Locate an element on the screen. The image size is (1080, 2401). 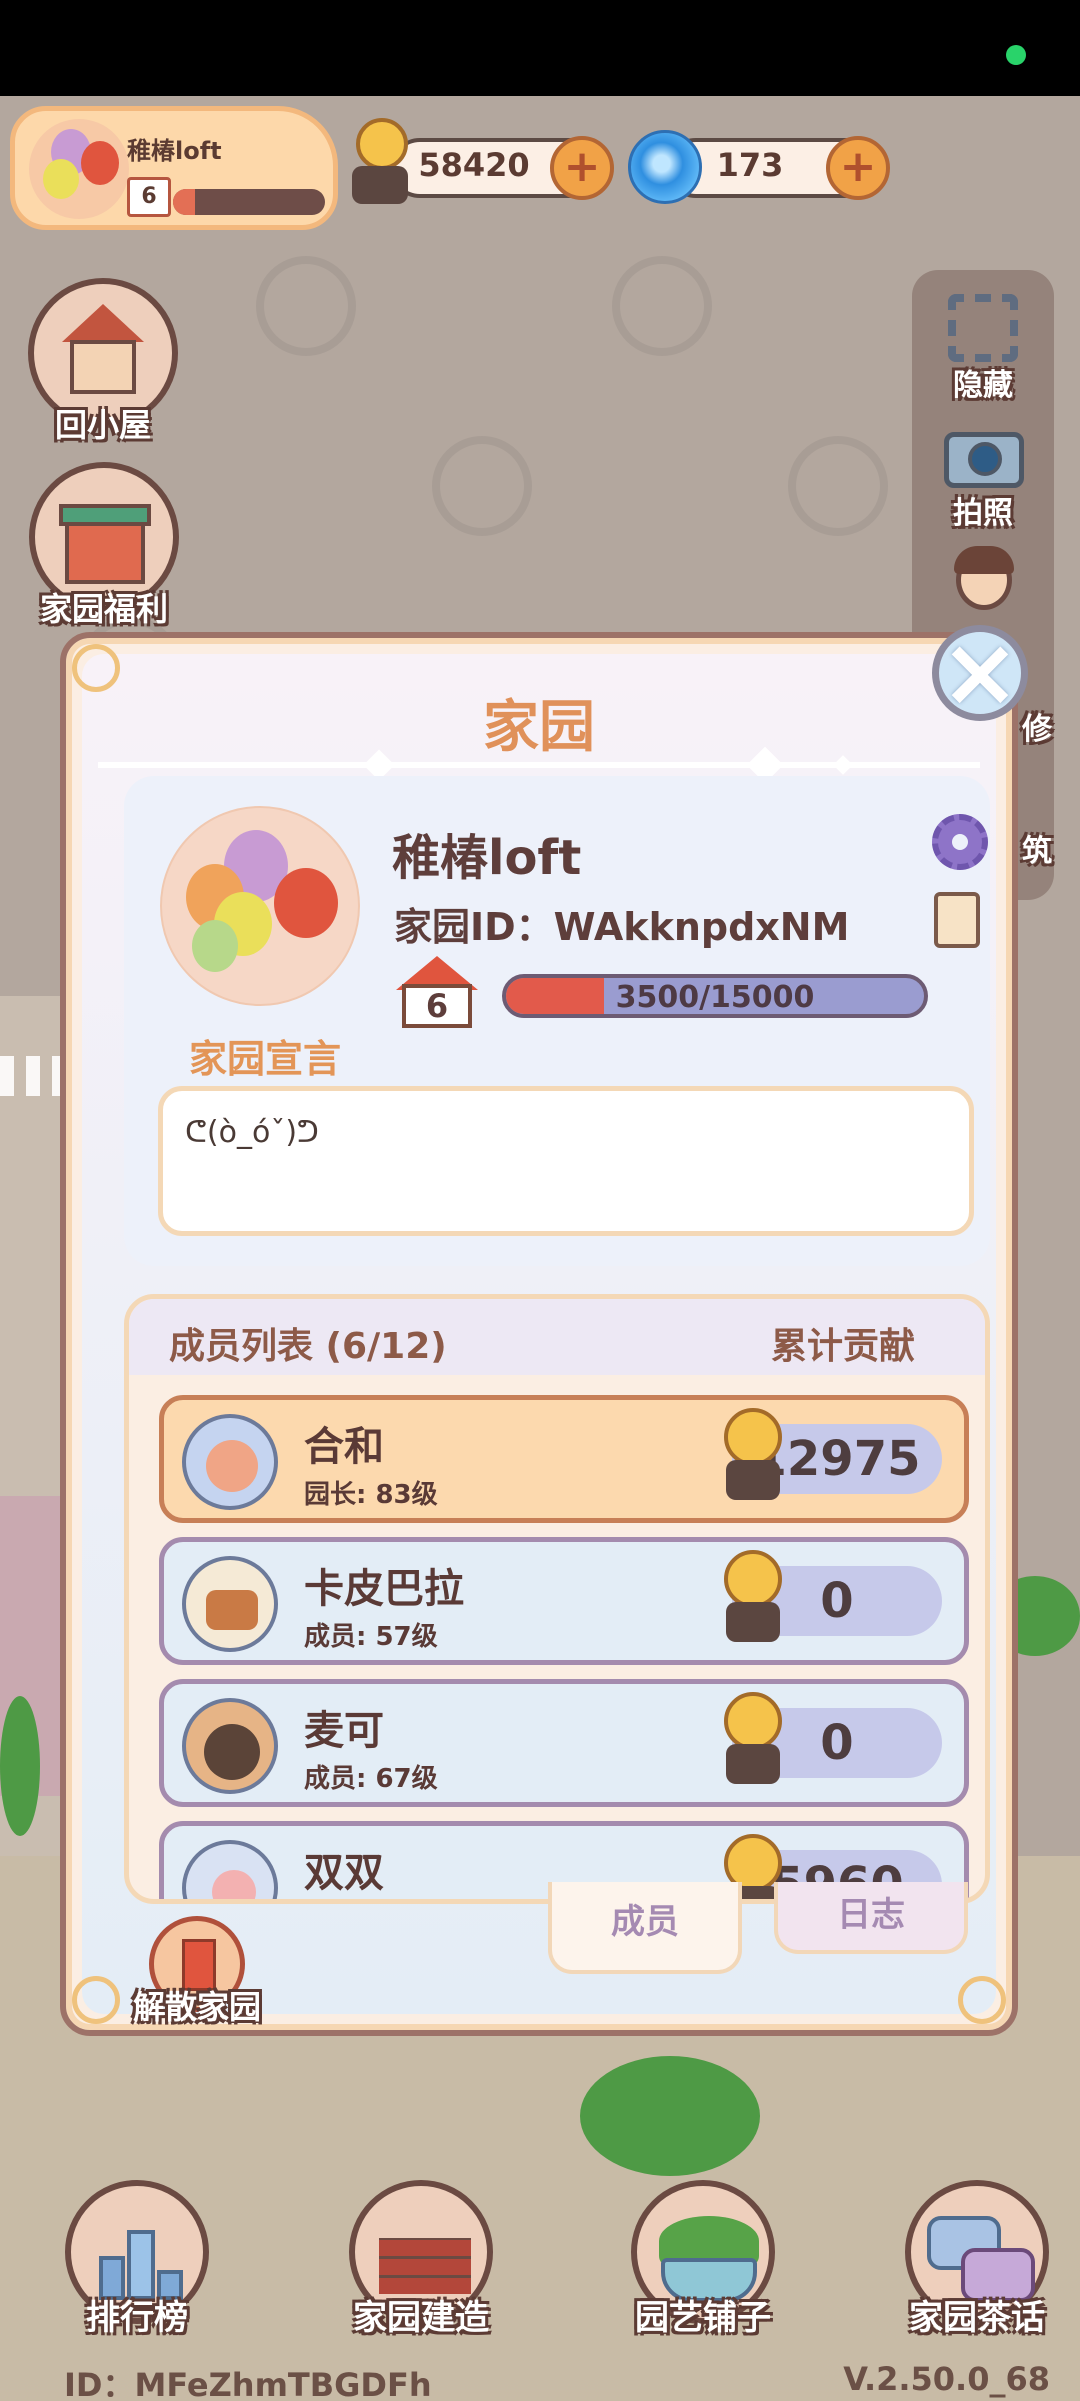
garden-shop-button: 园艺铺子 is located at coordinates (703, 2259).